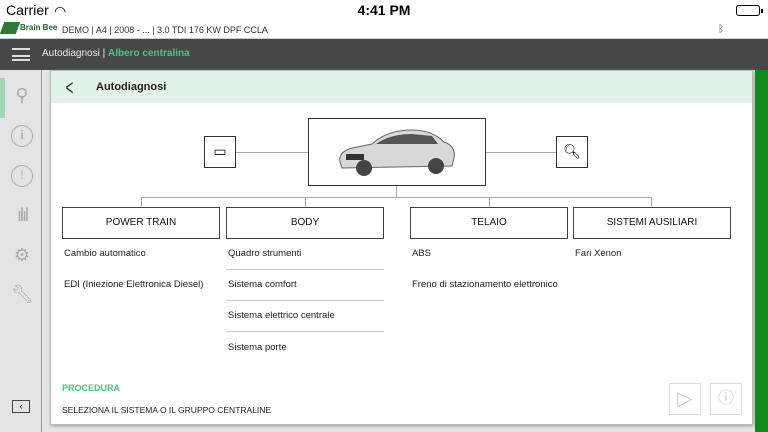 The width and height of the screenshot is (768, 432). I want to click on breadcrumb: Autodiagnosi | Albero centralina, so click(116, 53).